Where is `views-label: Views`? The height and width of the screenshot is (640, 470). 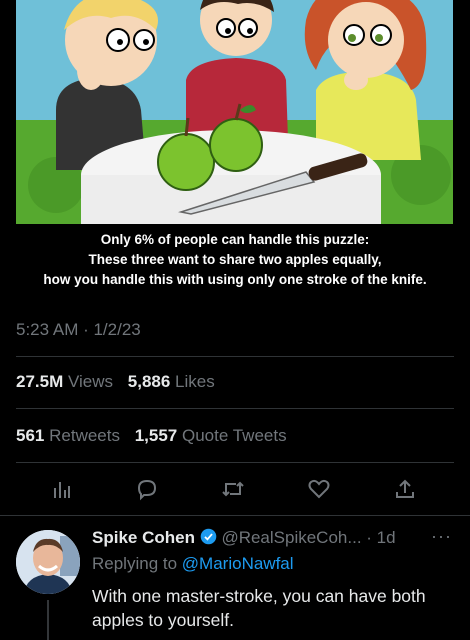
views-label: Views is located at coordinates (90, 381).